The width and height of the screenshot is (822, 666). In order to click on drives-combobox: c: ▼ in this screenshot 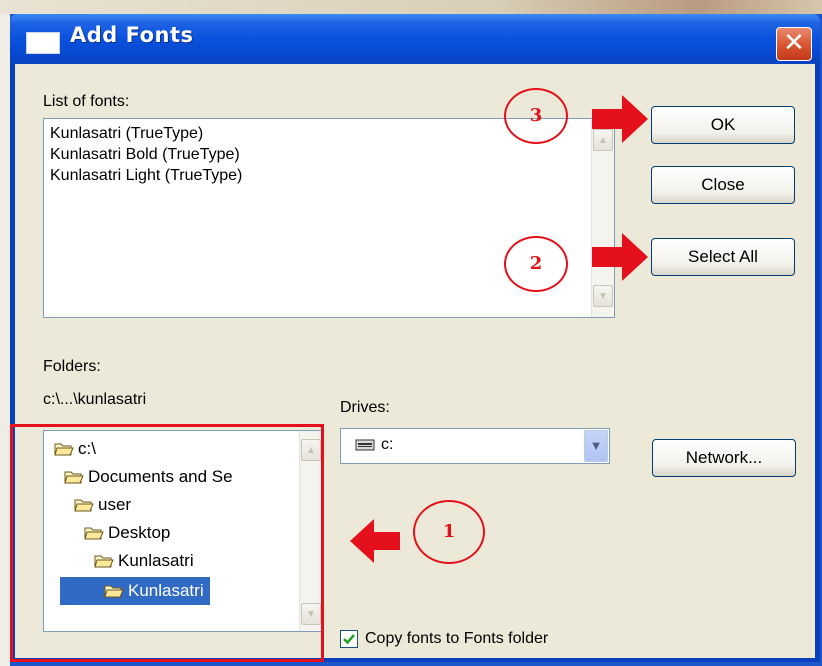, I will do `click(475, 446)`.